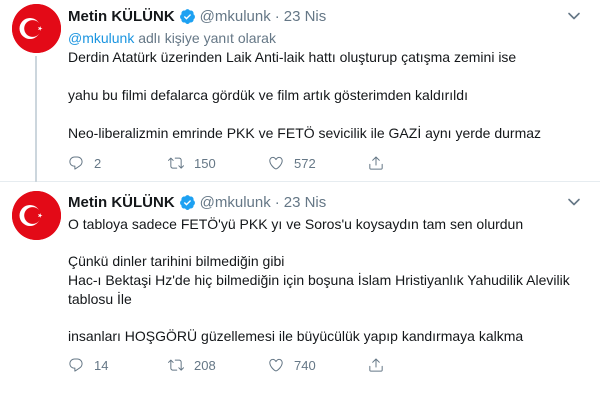  Describe the element at coordinates (305, 365) in the screenshot. I see `like-count: 740` at that location.